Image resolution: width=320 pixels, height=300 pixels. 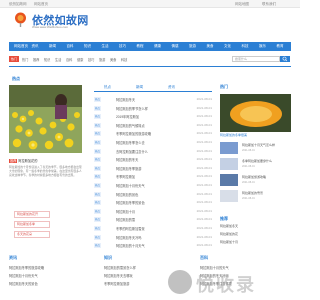 What do you see at coordinates (58, 59) in the screenshot?
I see `subnav-item: 生活` at bounding box center [58, 59].